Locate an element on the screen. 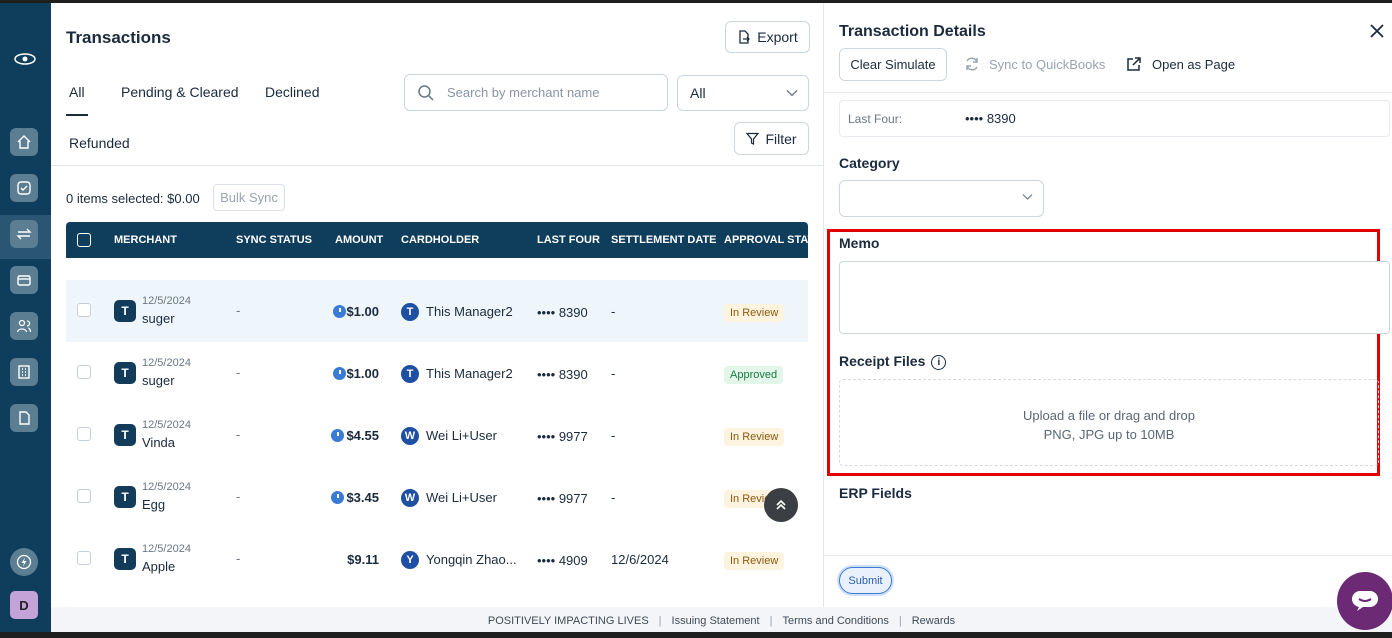 The width and height of the screenshot is (1392, 638). transactions-icon is located at coordinates (24, 234).